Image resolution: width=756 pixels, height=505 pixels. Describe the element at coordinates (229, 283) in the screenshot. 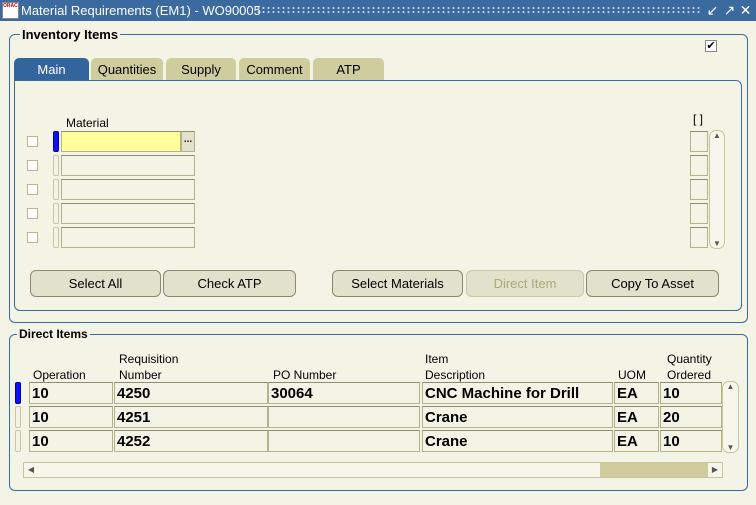

I see `check-atp-button: Check ATP` at that location.